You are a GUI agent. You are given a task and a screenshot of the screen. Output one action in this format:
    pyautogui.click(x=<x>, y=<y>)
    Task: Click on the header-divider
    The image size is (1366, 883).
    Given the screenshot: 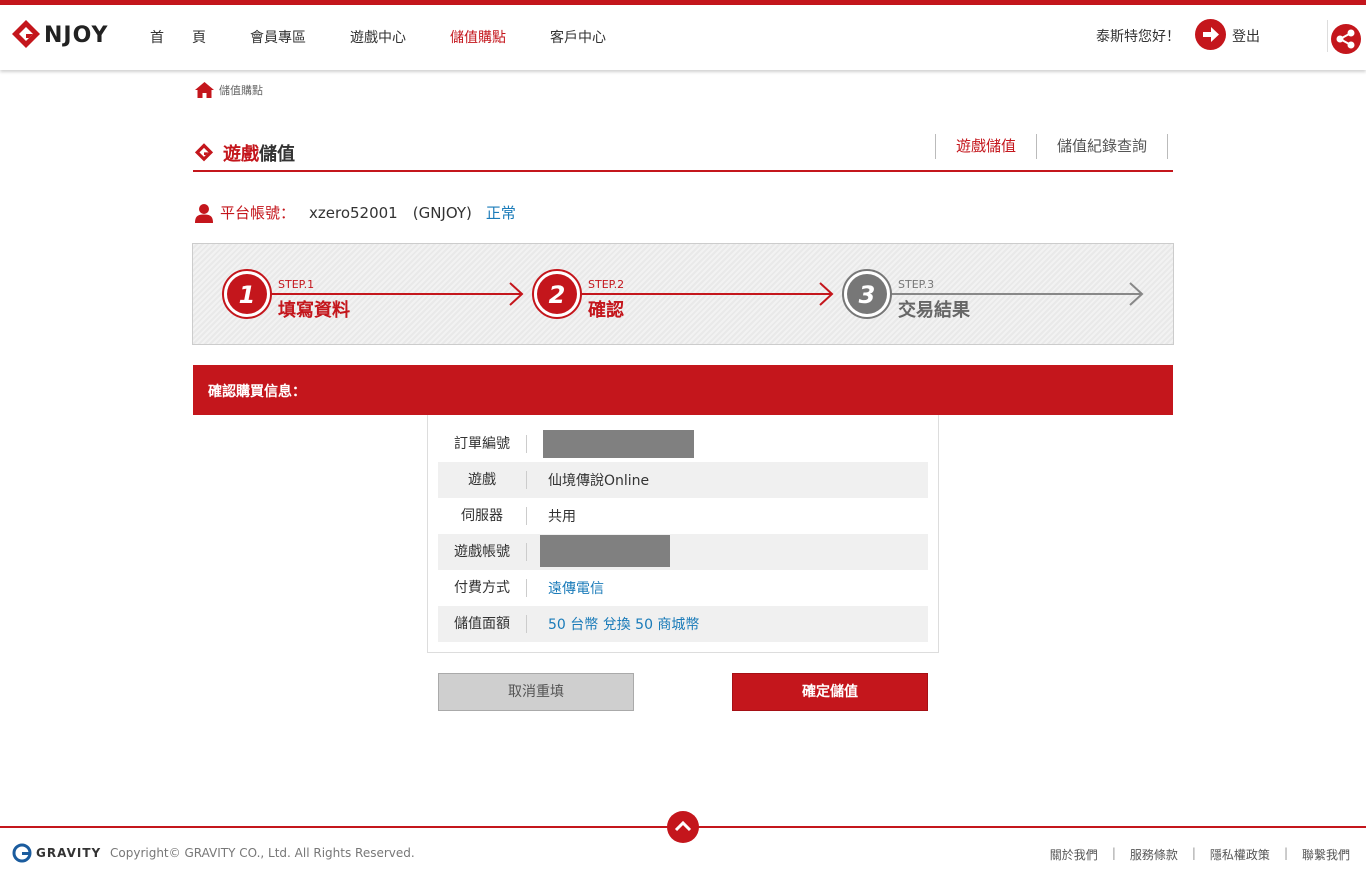 What is the action you would take?
    pyautogui.click(x=1327, y=36)
    